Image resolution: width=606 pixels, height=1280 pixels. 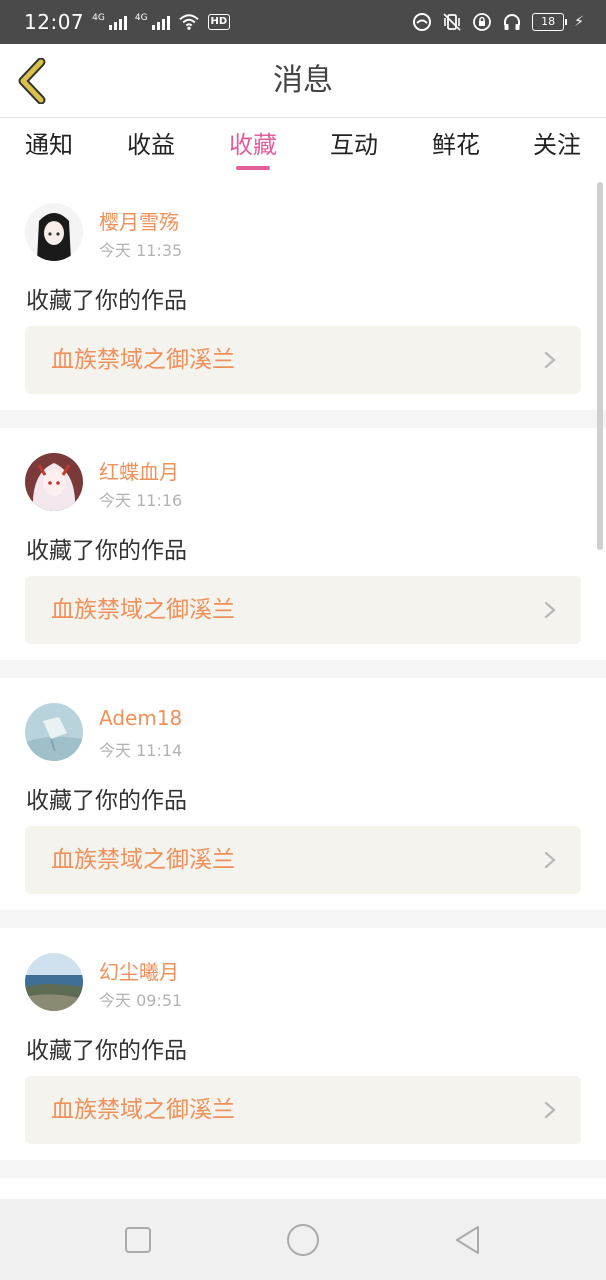 I want to click on vibrate-icon, so click(x=452, y=22).